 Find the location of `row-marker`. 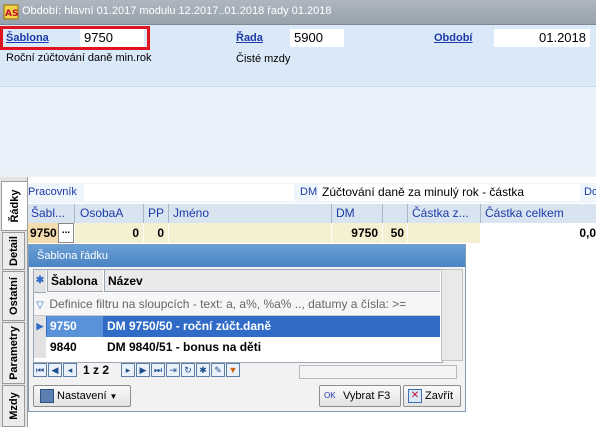

row-marker is located at coordinates (40, 347).